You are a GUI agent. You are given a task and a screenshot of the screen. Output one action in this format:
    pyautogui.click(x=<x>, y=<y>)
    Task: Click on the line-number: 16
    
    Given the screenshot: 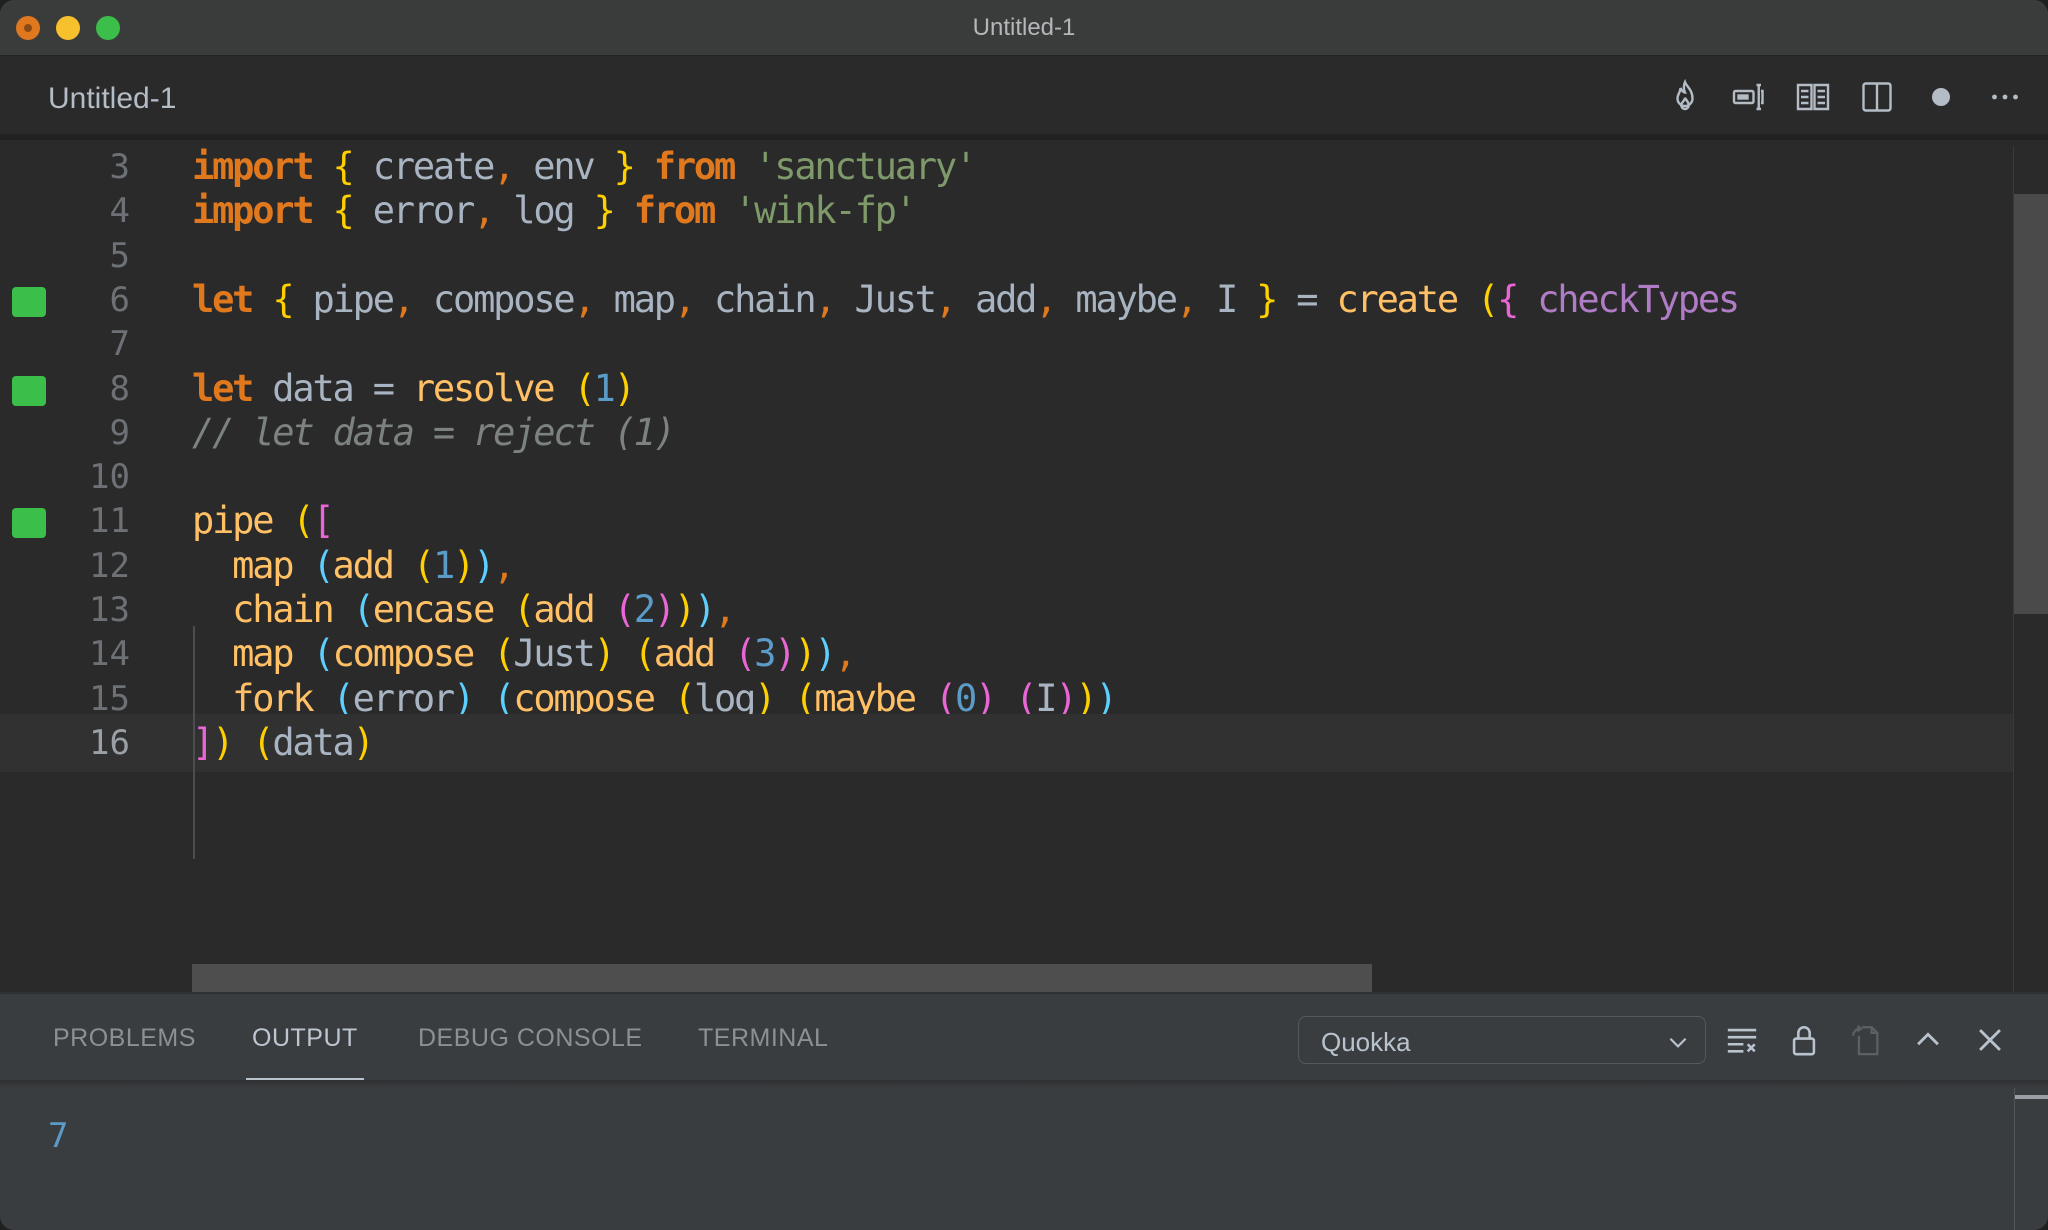 What is the action you would take?
    pyautogui.click(x=109, y=742)
    